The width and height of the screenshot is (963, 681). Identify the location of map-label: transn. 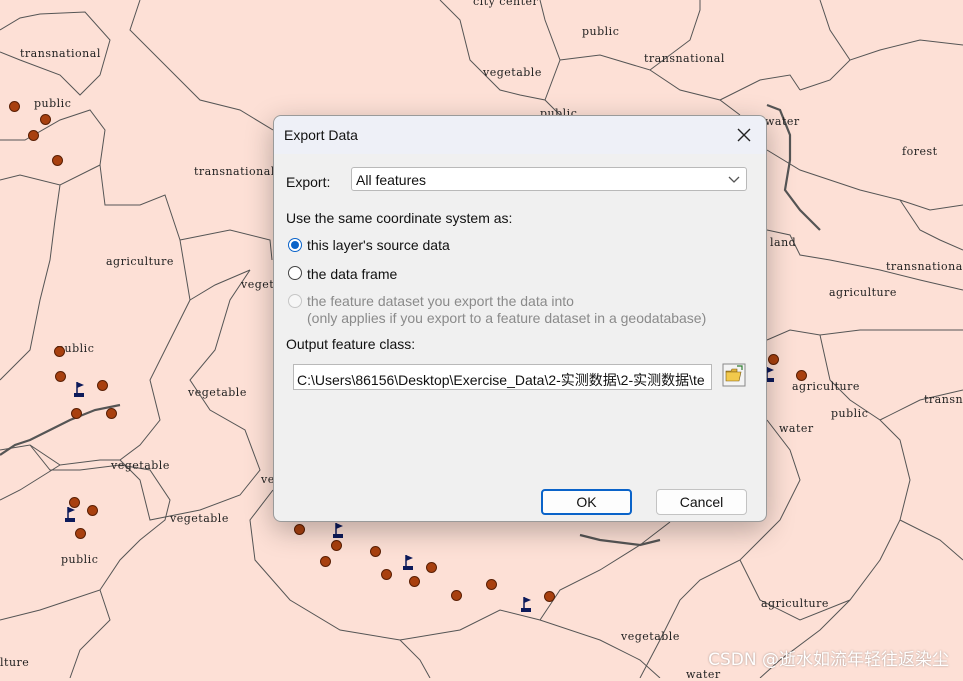
(943, 399).